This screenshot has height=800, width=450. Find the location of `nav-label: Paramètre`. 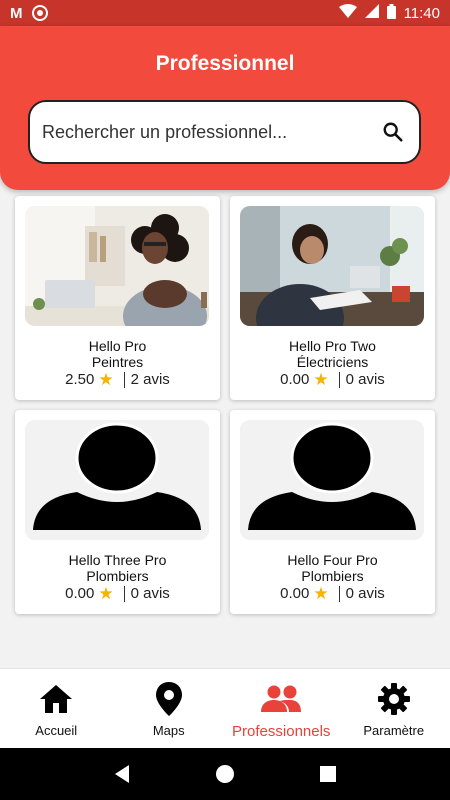

nav-label: Paramètre is located at coordinates (394, 730).